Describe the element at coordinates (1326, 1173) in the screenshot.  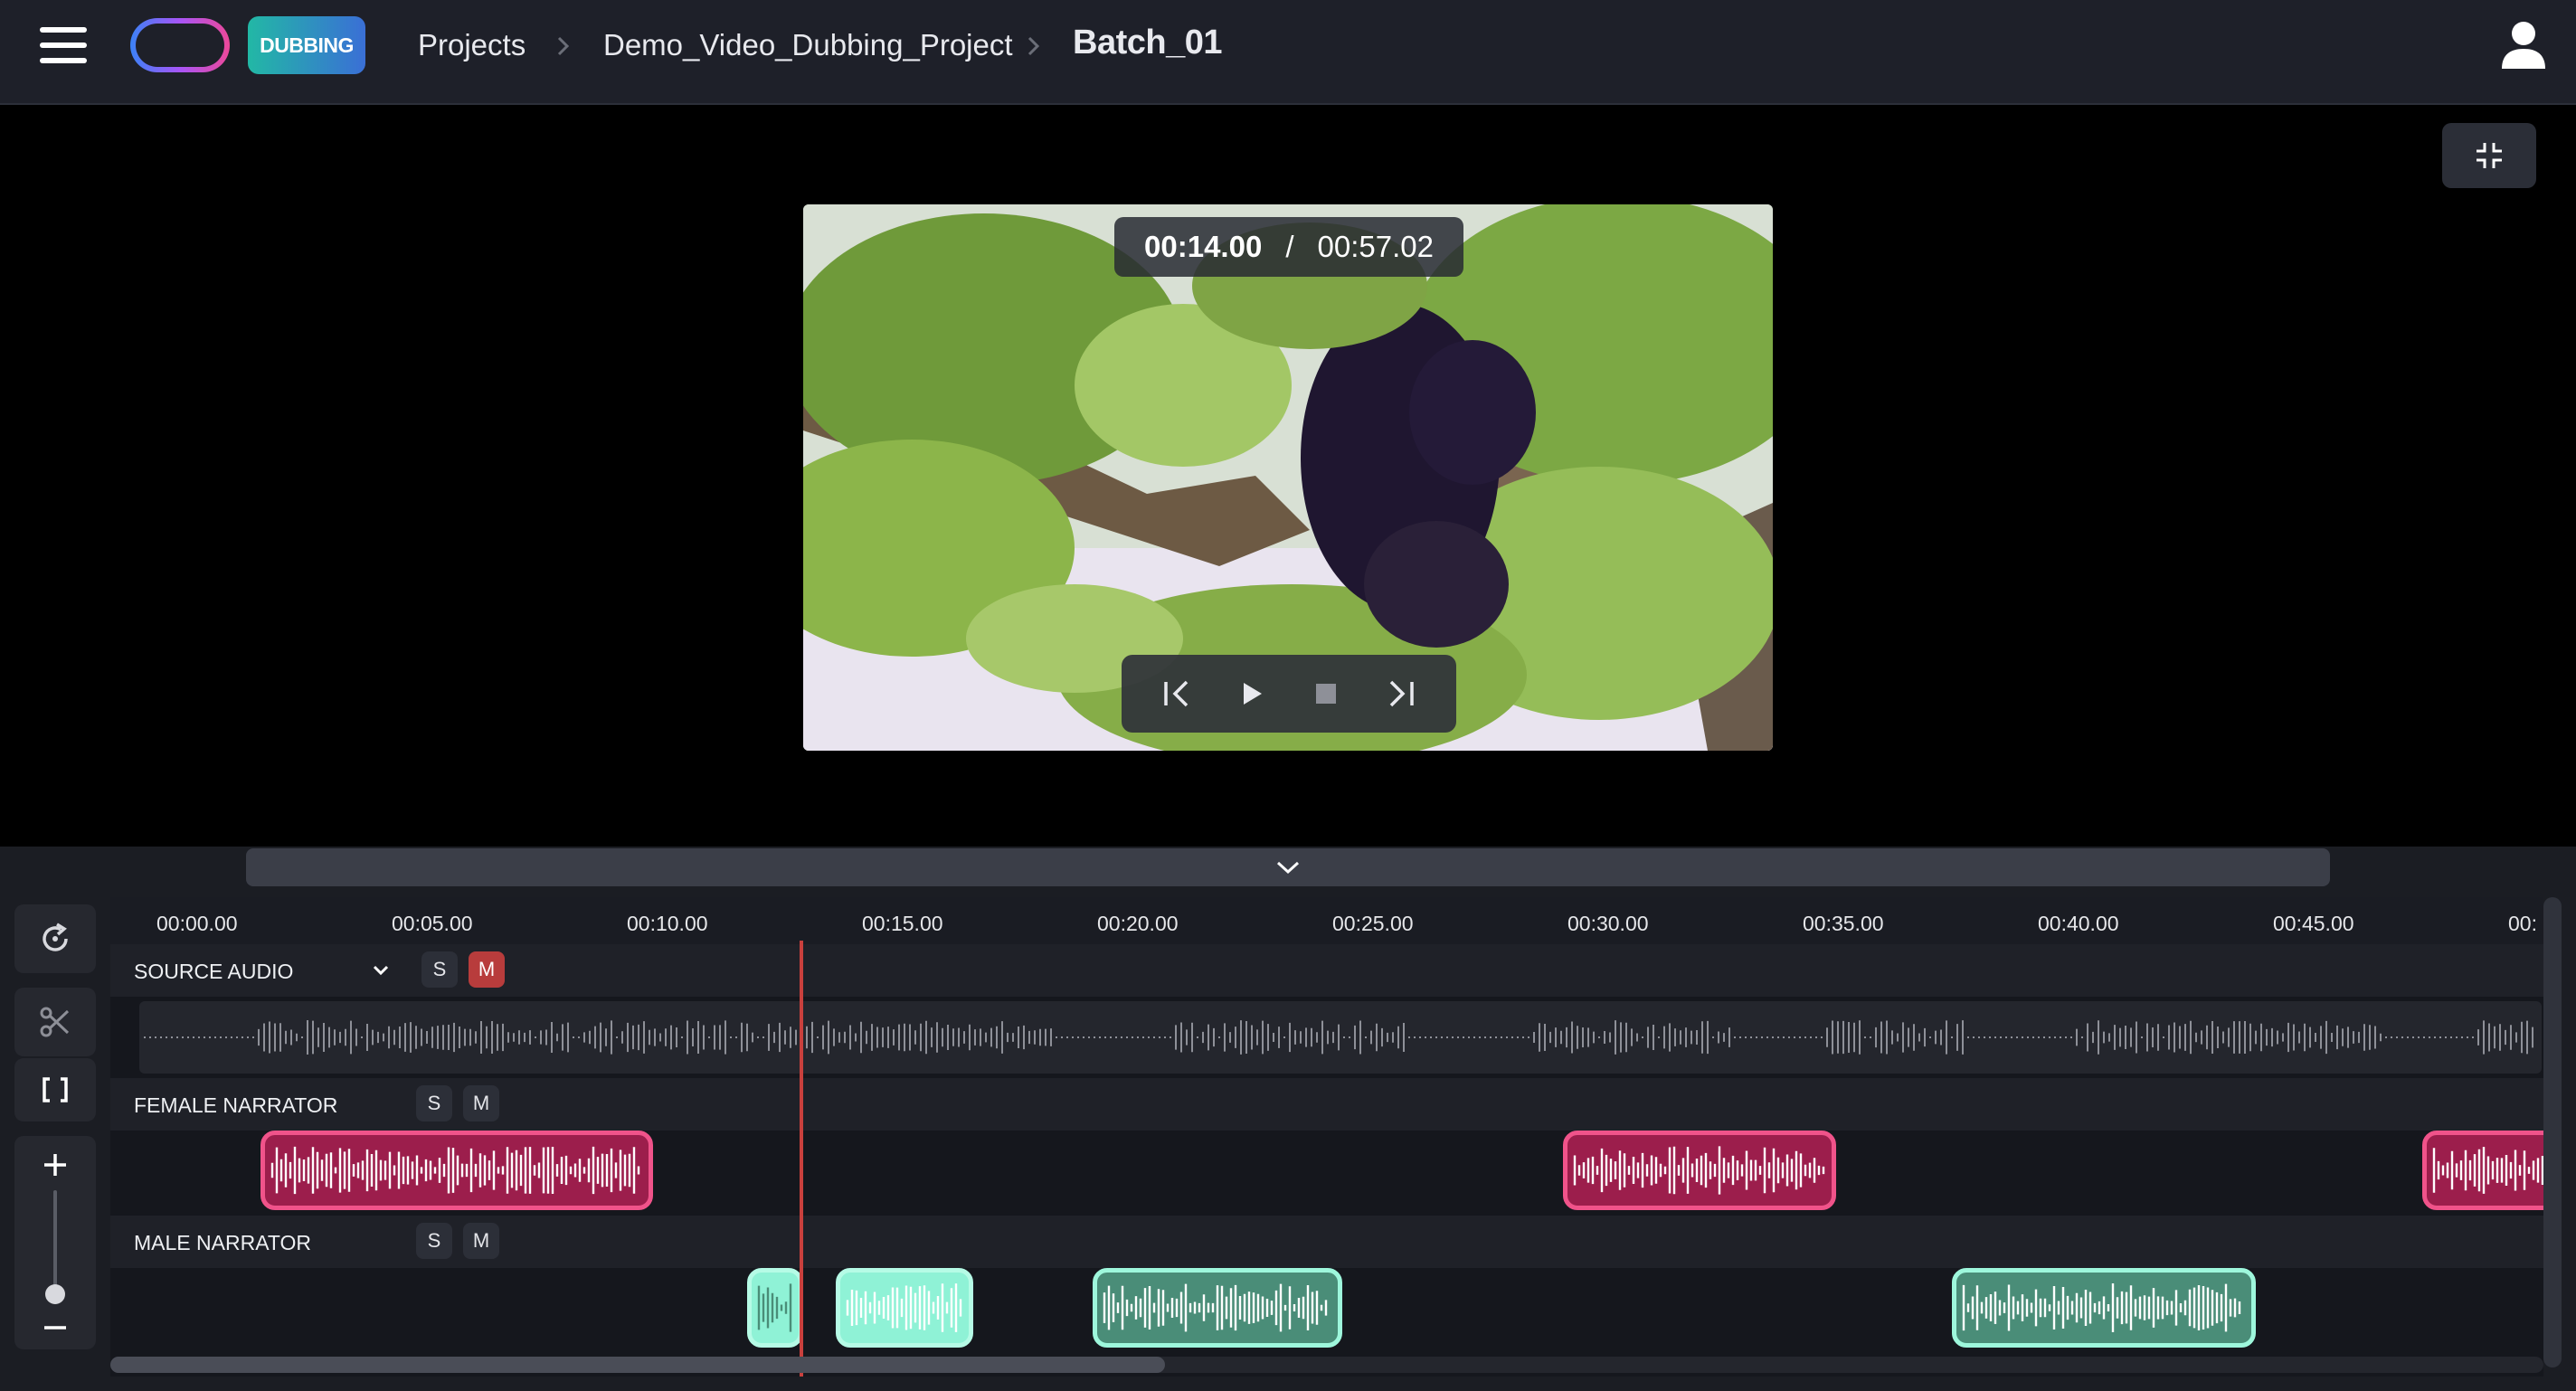
I see `track-lane-female-narrator` at that location.